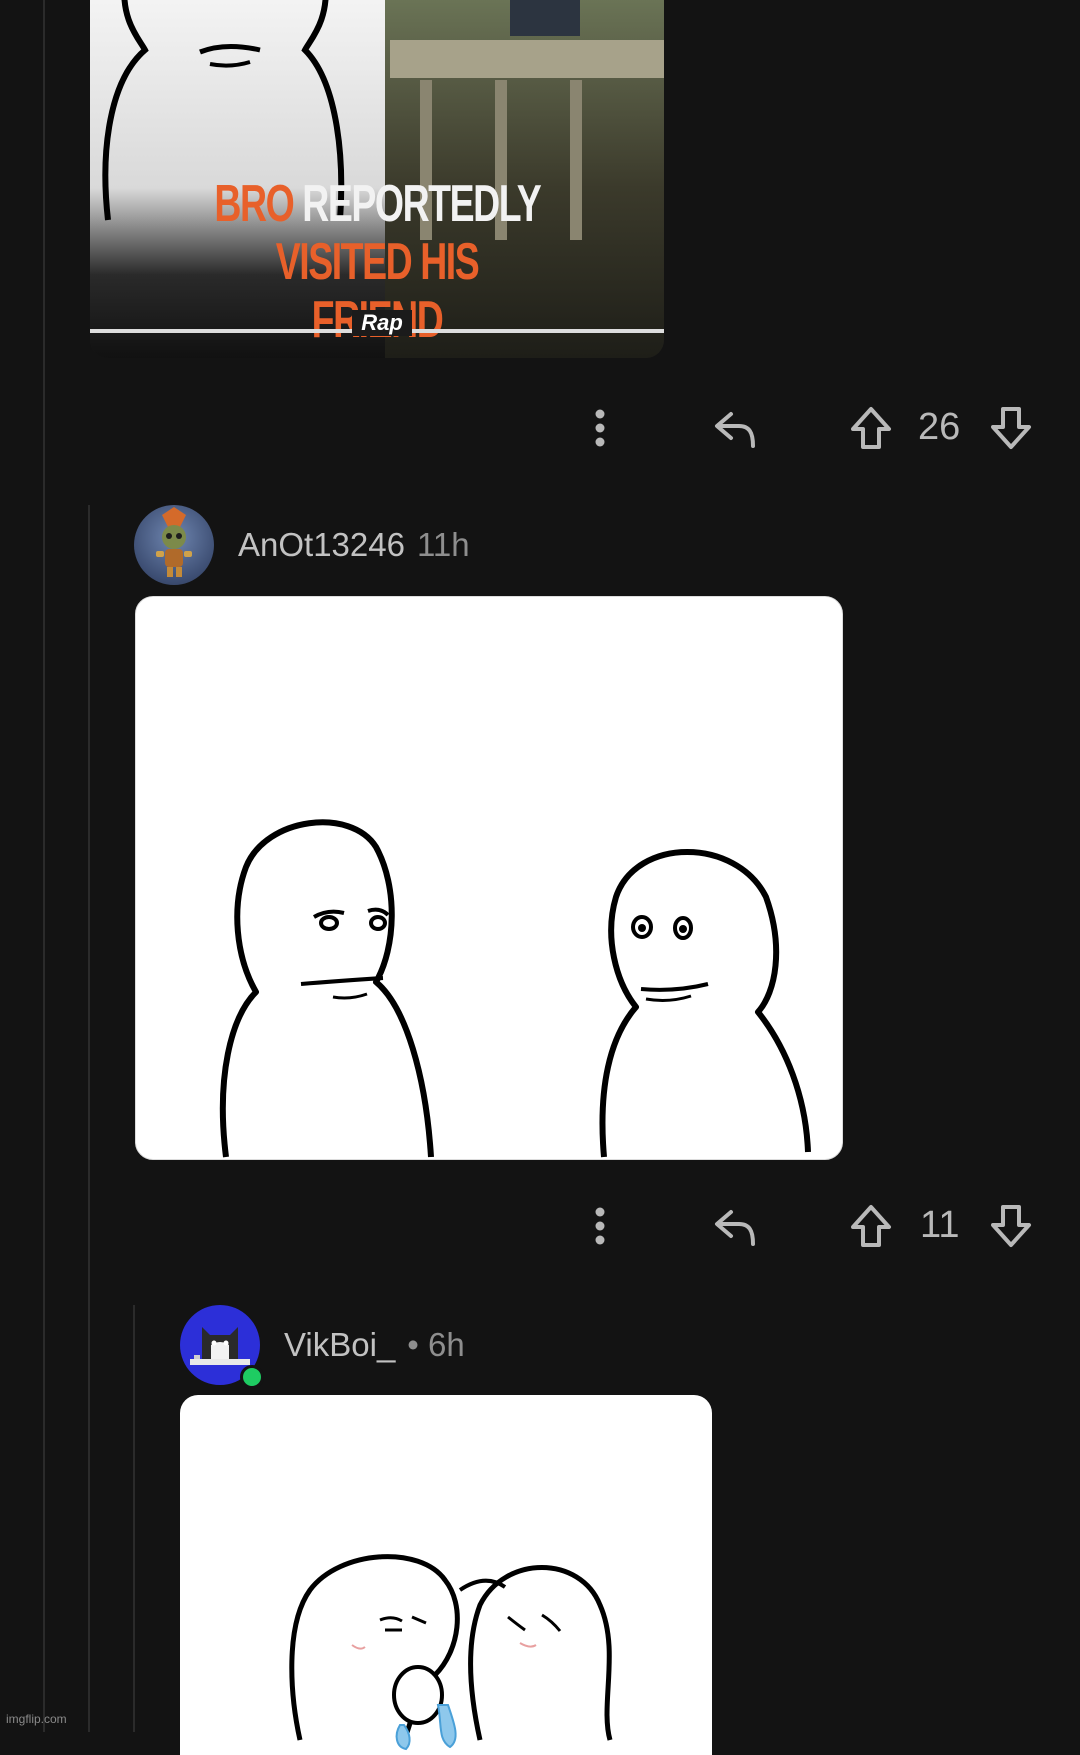  Describe the element at coordinates (421, 204) in the screenshot. I see `caption-word-reportedly: REPORTEDLY` at that location.